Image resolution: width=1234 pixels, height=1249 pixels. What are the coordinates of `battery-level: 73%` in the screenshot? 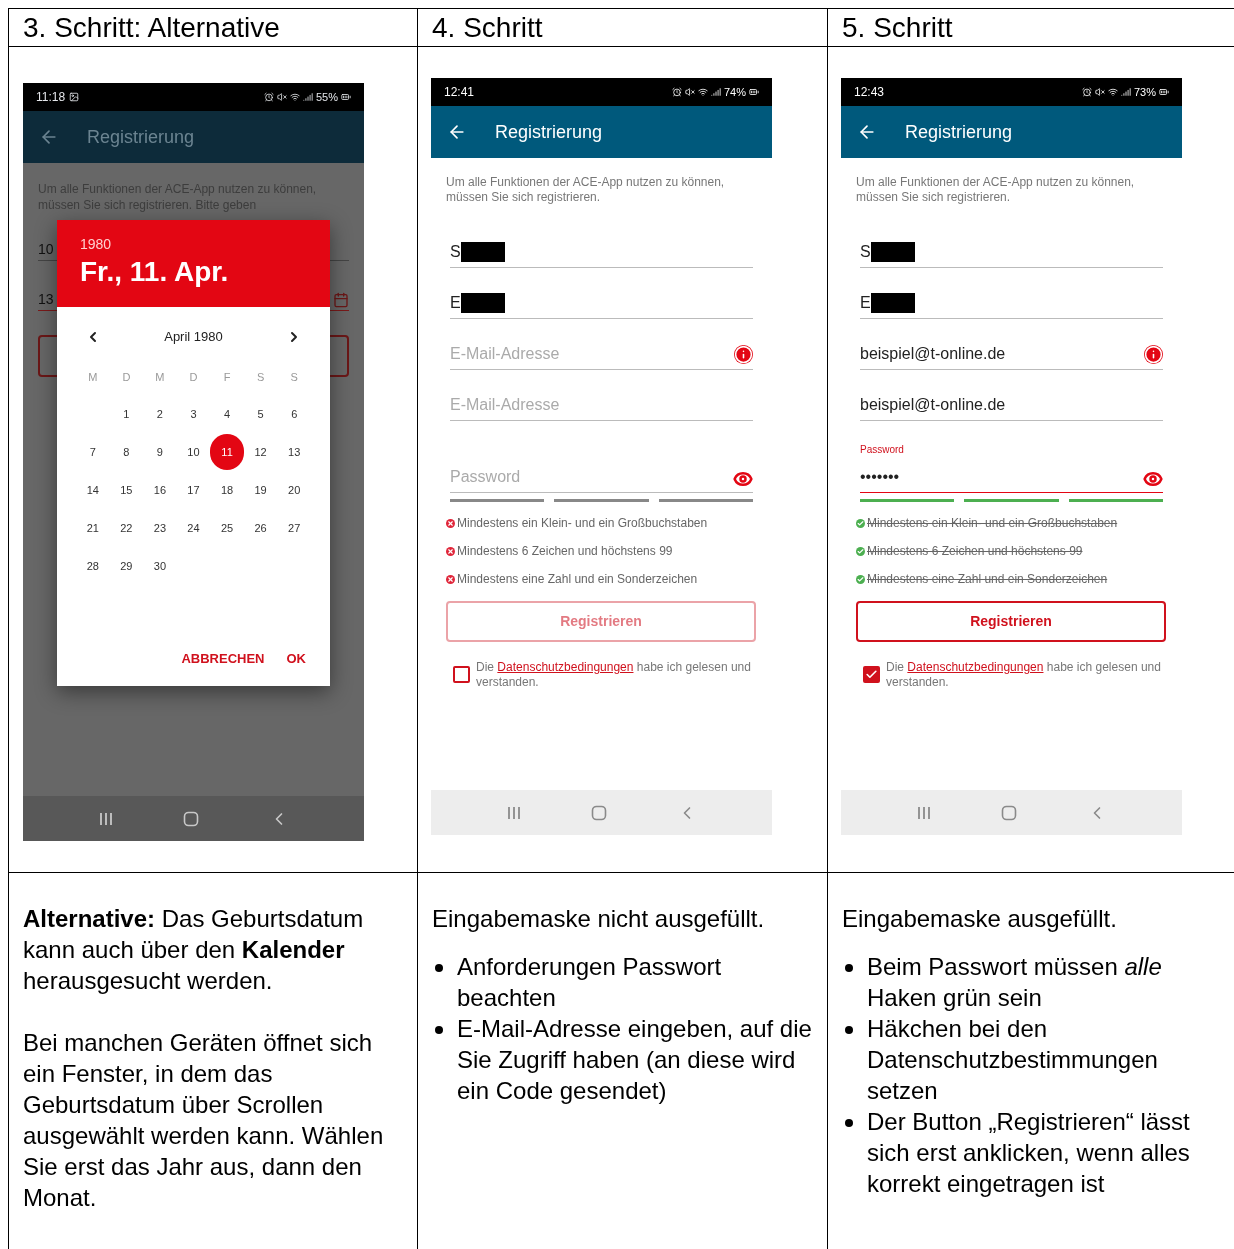 It's located at (1144, 92).